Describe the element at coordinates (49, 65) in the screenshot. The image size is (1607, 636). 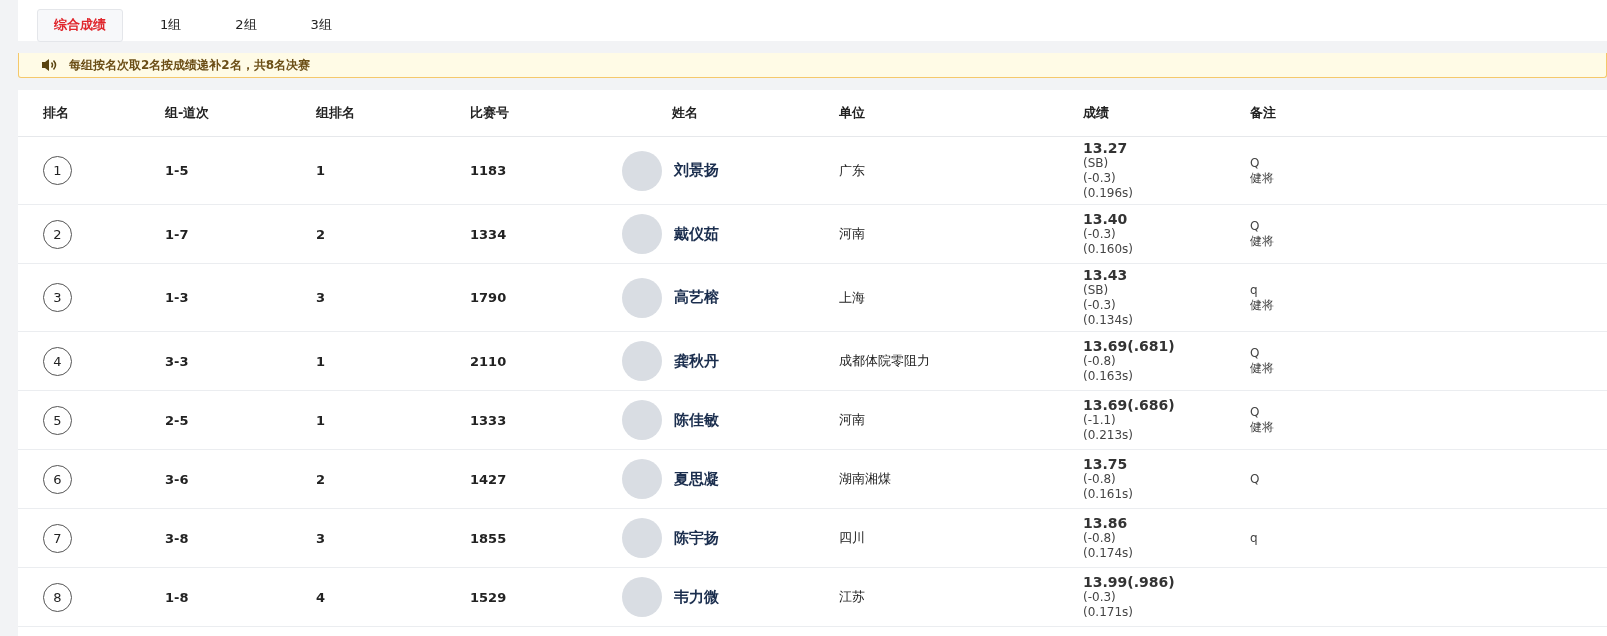
I see `speaker-icon` at that location.